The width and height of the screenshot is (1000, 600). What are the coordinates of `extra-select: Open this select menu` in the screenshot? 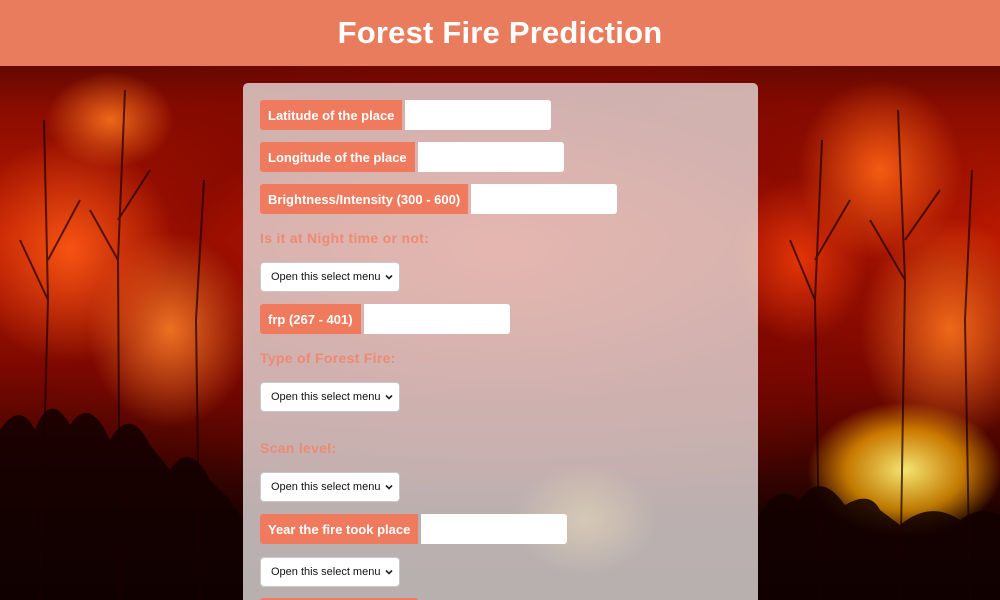 It's located at (330, 572).